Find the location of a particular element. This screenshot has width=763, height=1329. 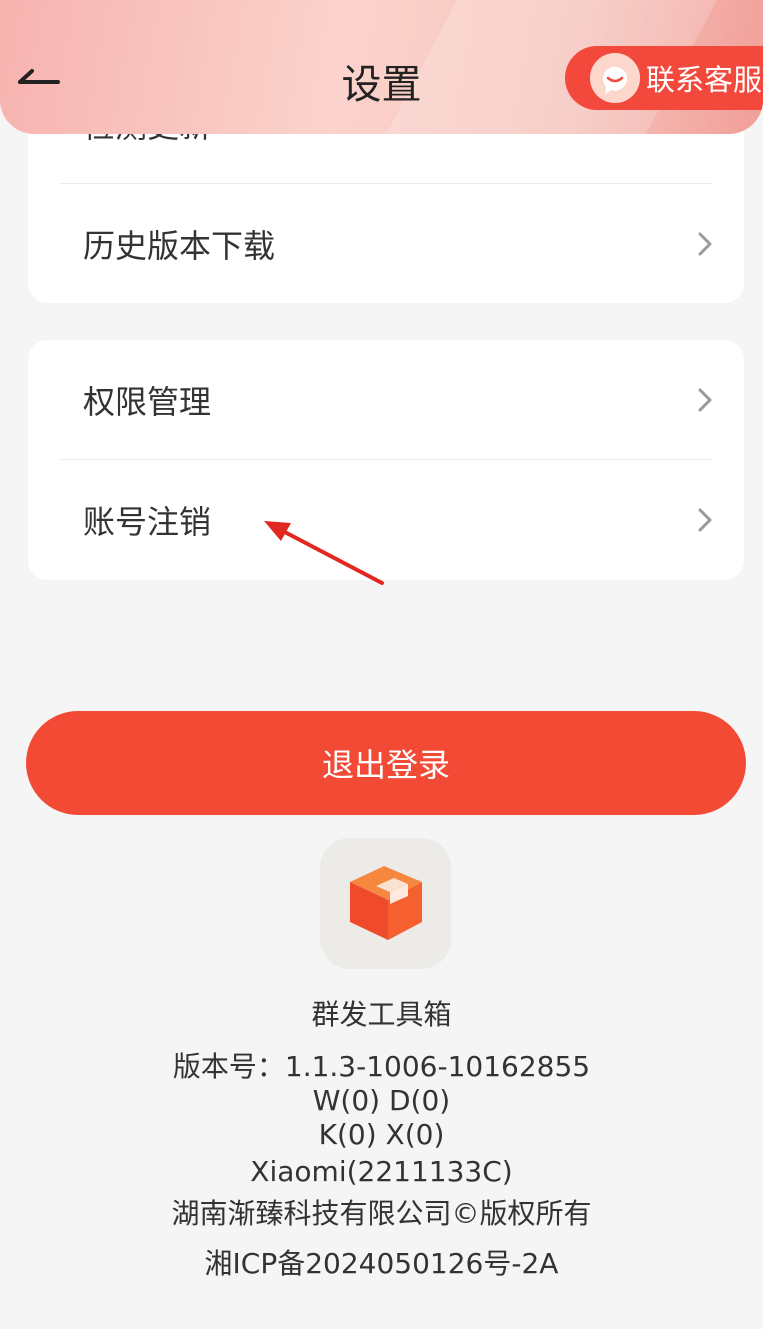

settings-item-account-cancel-label: 账号注销 is located at coordinates (147, 522).